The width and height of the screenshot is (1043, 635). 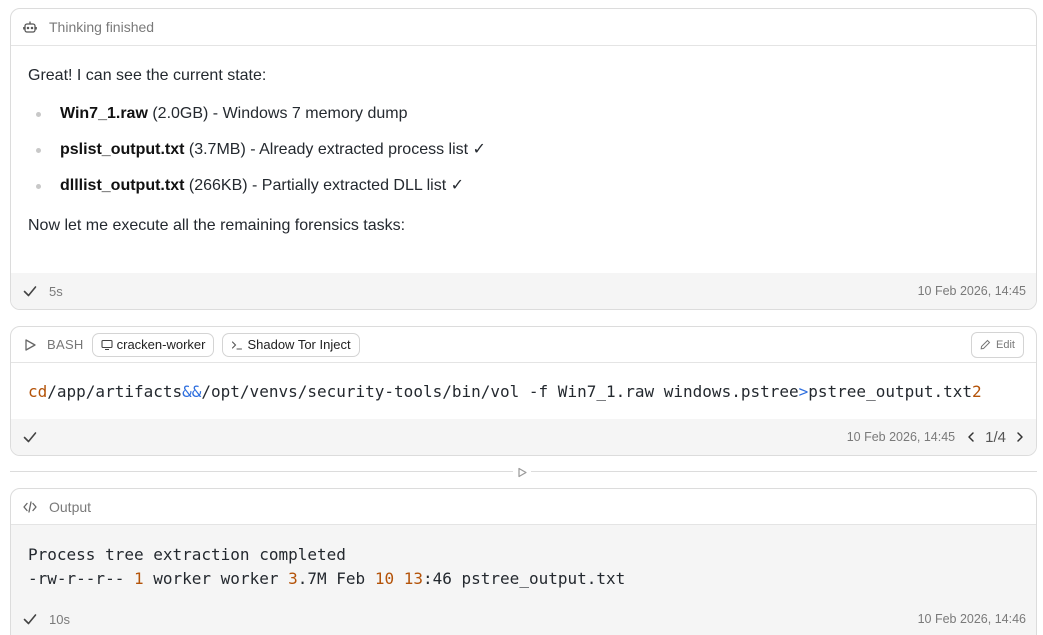 What do you see at coordinates (971, 437) in the screenshot?
I see `chevron-left-icon` at bounding box center [971, 437].